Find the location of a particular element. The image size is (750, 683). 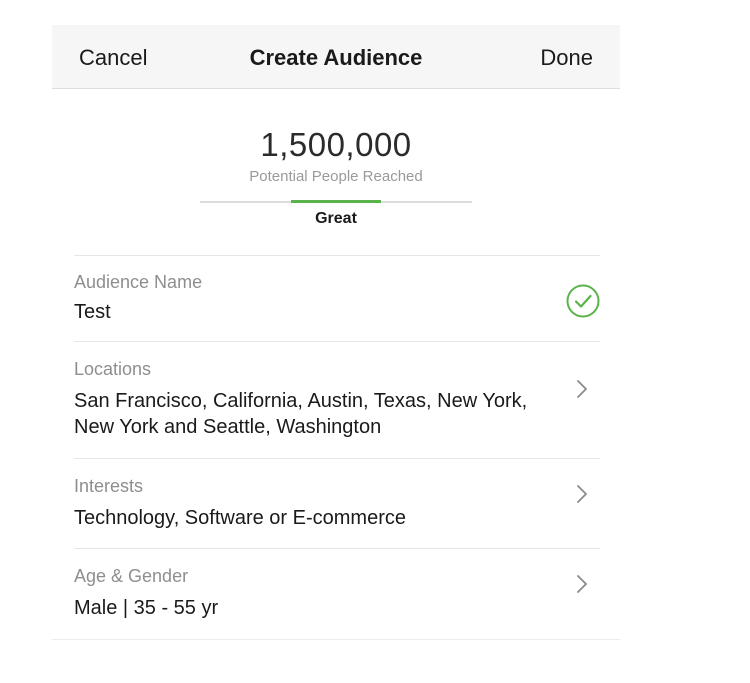

age-gender-row: Age & Gender Male | 35 - 55 yr is located at coordinates (337, 593).